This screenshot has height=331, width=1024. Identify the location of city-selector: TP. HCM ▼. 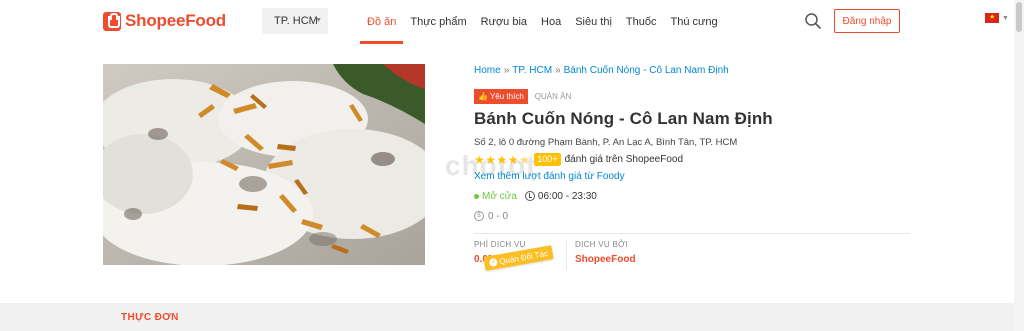
(295, 21).